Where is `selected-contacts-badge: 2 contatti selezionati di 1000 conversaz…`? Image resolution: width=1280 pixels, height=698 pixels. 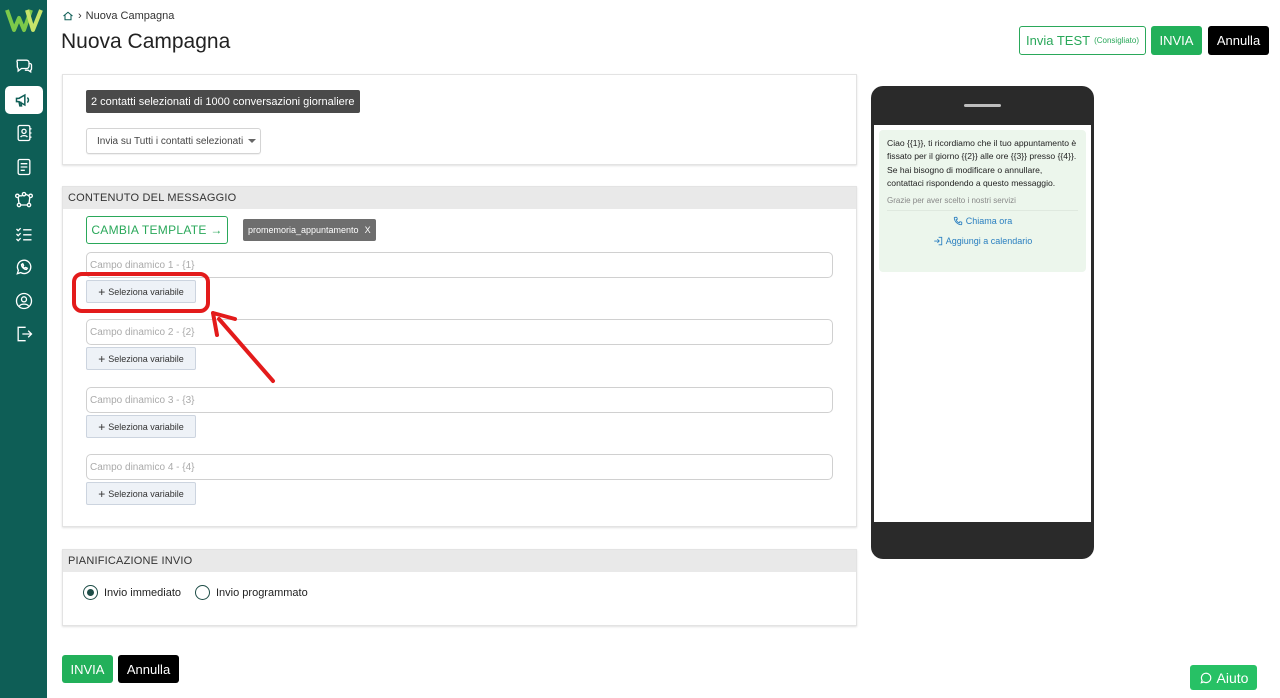 selected-contacts-badge: 2 contatti selezionati di 1000 conversaz… is located at coordinates (223, 101).